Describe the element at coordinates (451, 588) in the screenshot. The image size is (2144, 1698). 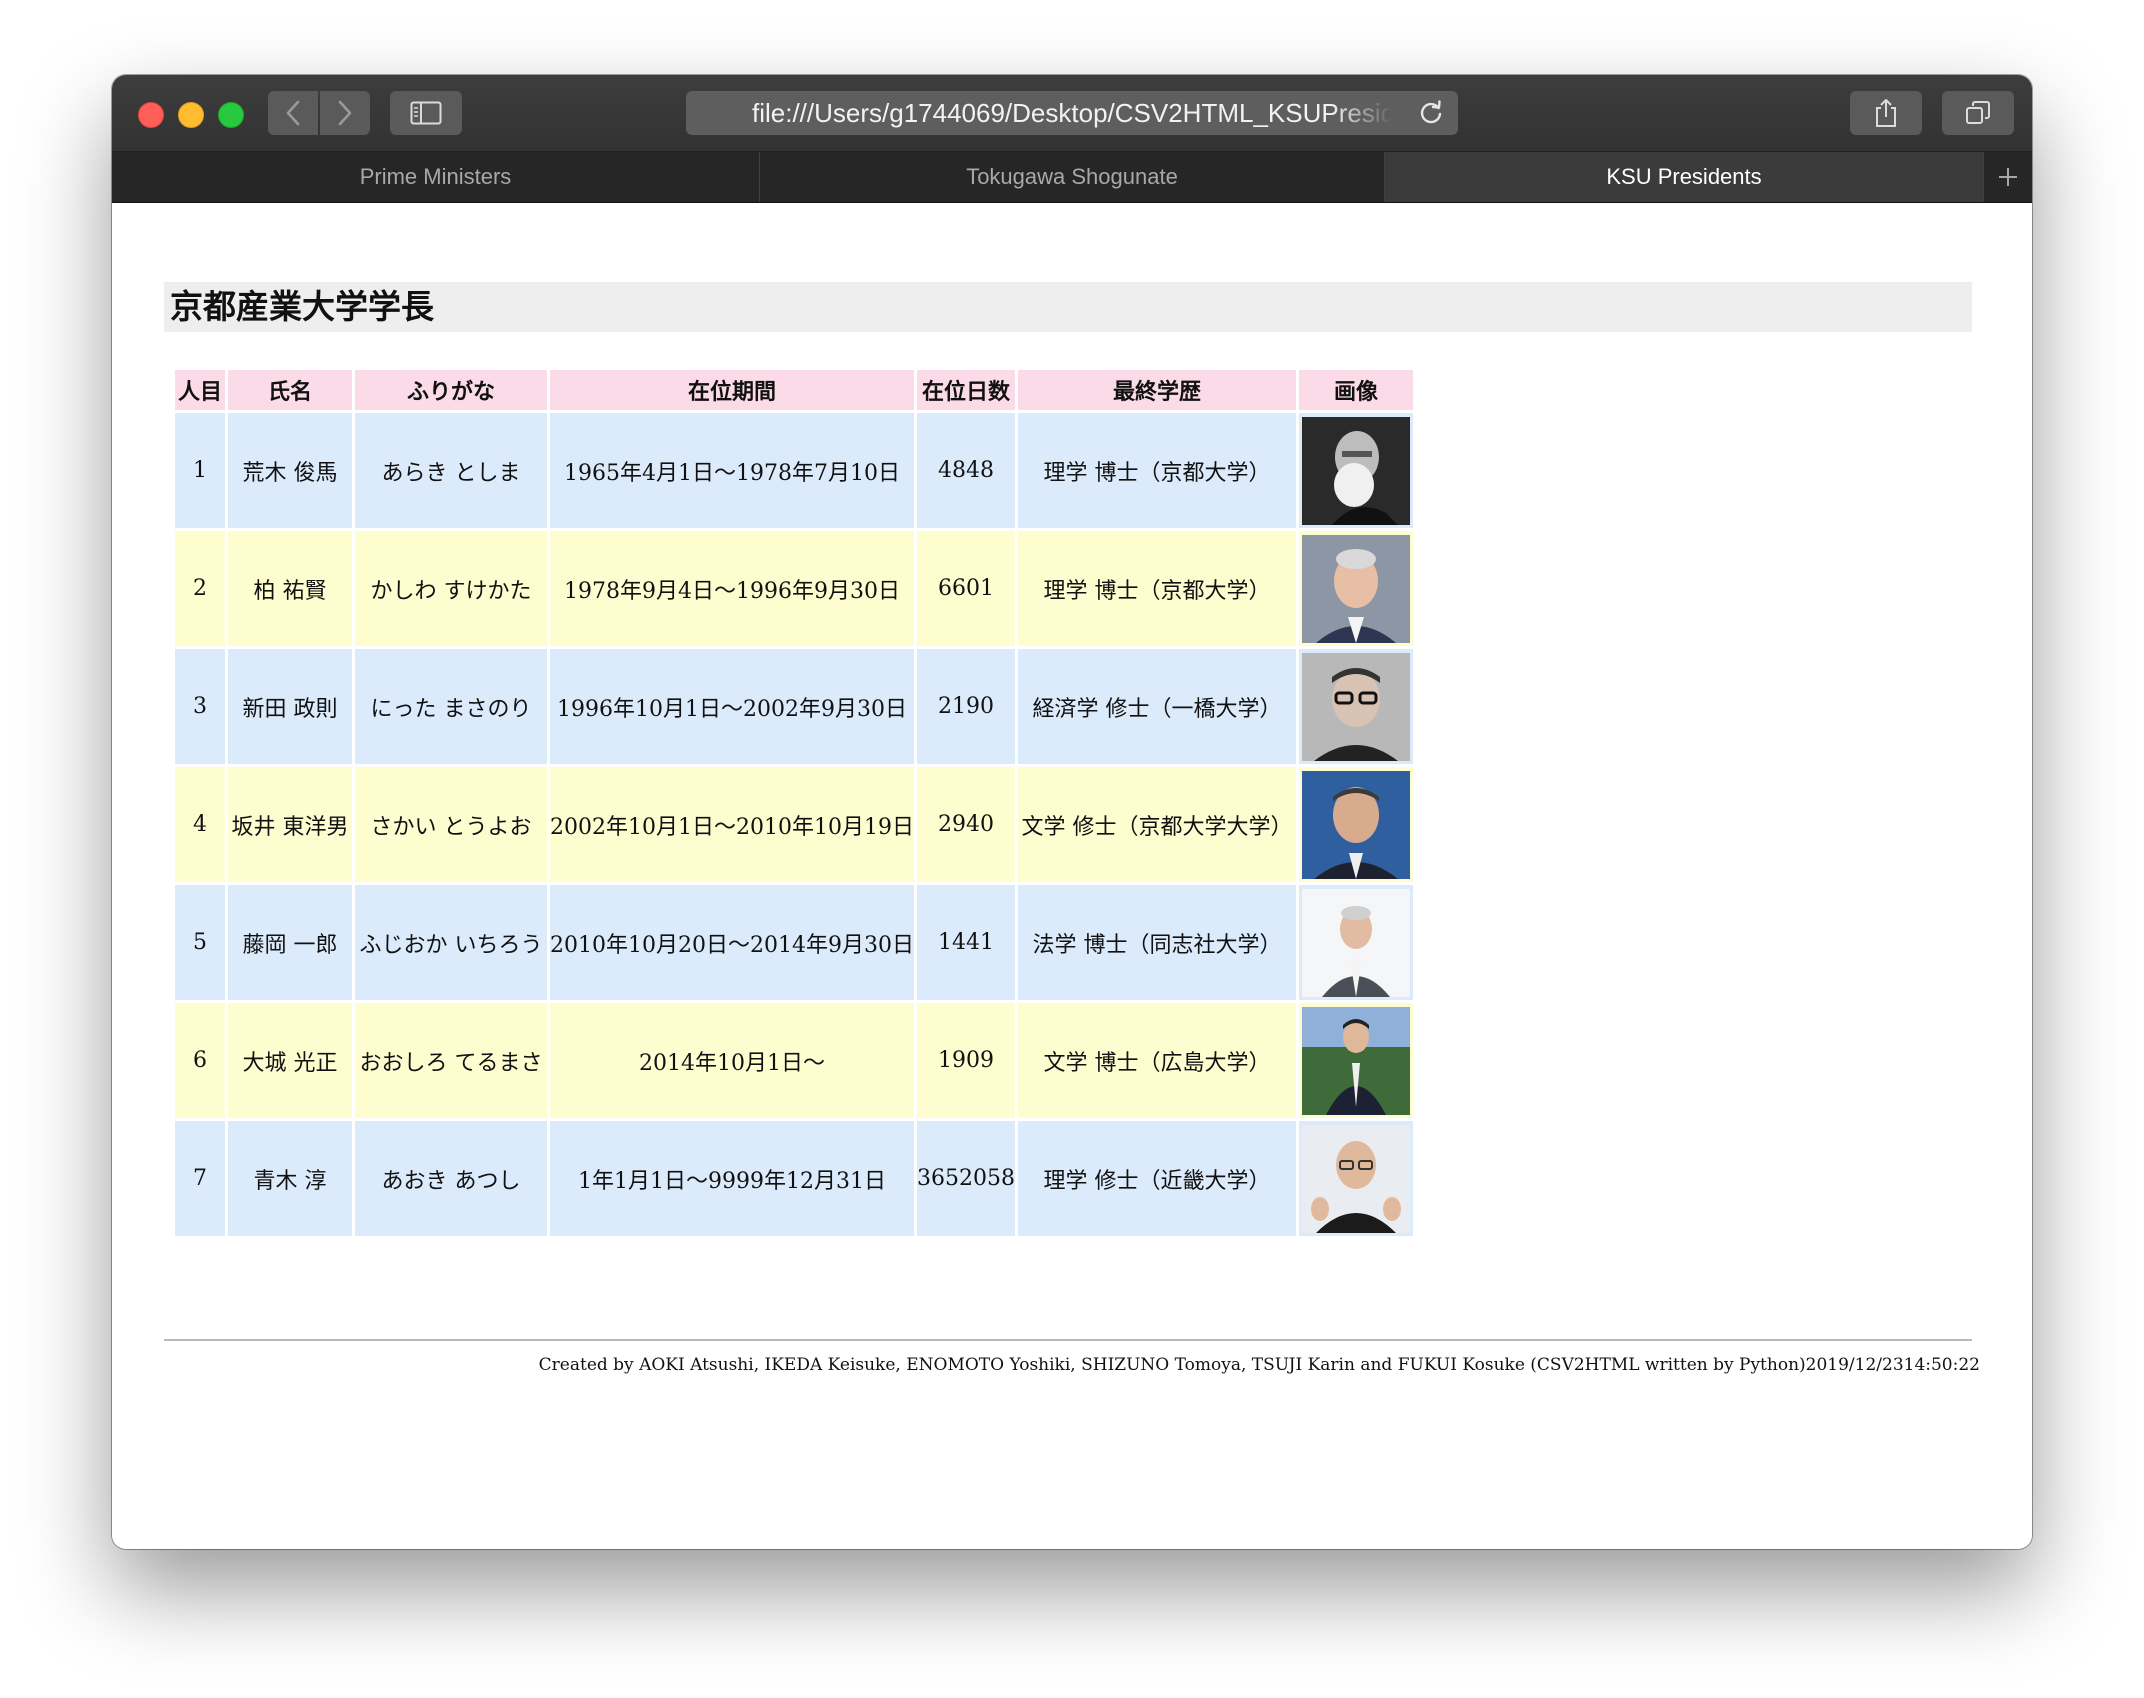
I see `cell-kana: かしわ すけかた` at that location.